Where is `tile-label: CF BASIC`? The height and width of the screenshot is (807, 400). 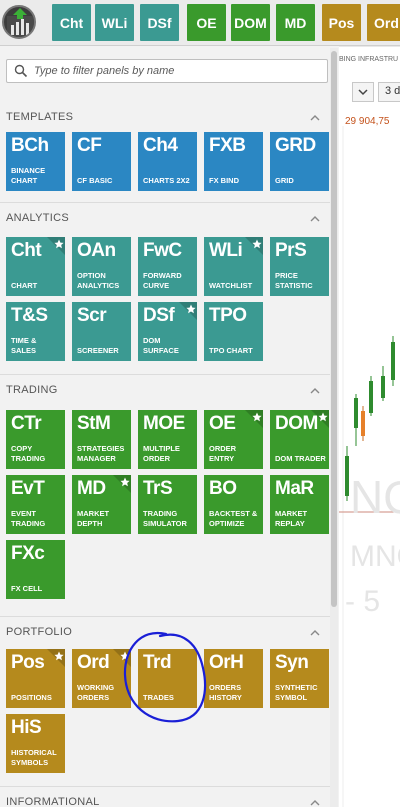
tile-label: CF BASIC is located at coordinates (95, 180).